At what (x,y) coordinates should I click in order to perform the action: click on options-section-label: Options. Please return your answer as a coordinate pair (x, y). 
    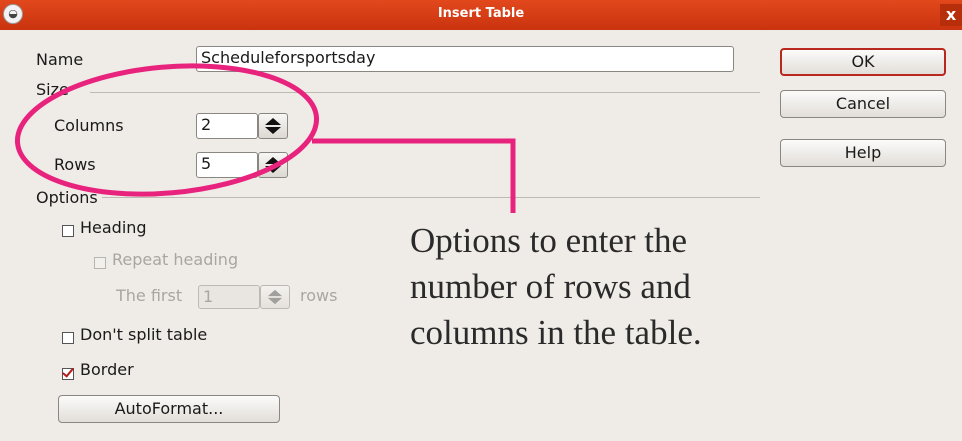
    Looking at the image, I should click on (67, 197).